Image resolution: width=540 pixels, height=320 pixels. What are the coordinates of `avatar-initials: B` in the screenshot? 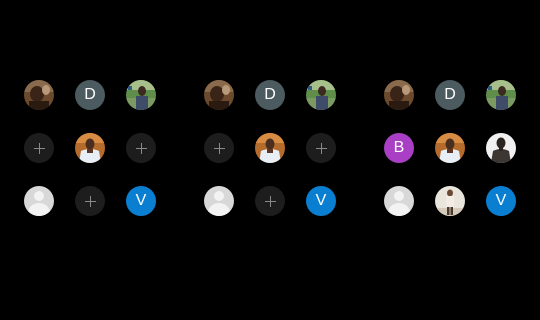 It's located at (399, 148).